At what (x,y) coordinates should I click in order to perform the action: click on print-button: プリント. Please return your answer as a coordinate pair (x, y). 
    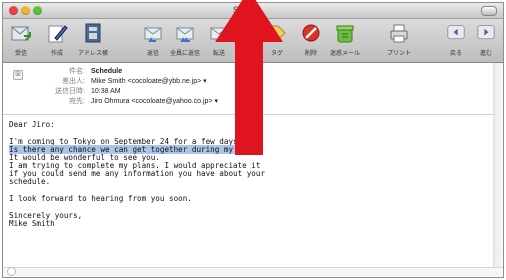
    Looking at the image, I should click on (399, 42).